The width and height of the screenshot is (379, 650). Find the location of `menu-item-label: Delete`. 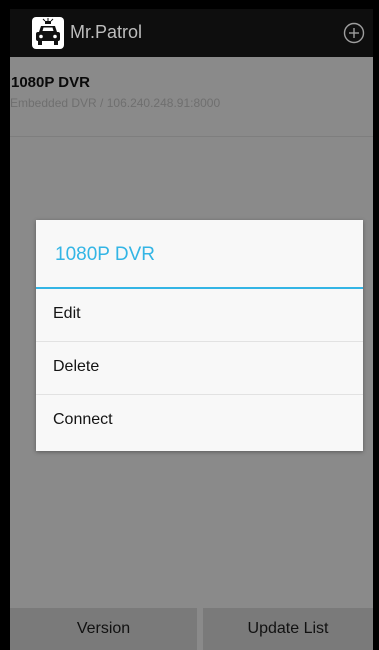

menu-item-label: Delete is located at coordinates (76, 366).